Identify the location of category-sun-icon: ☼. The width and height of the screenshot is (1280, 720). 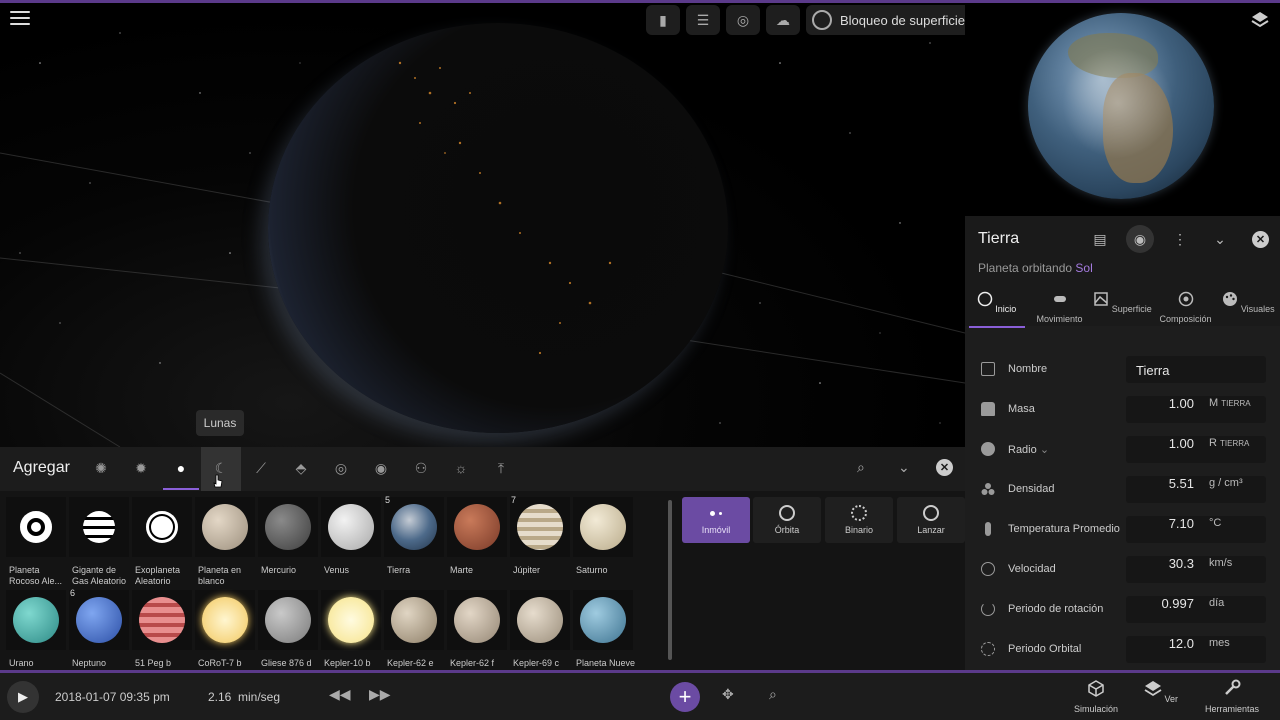
(461, 468).